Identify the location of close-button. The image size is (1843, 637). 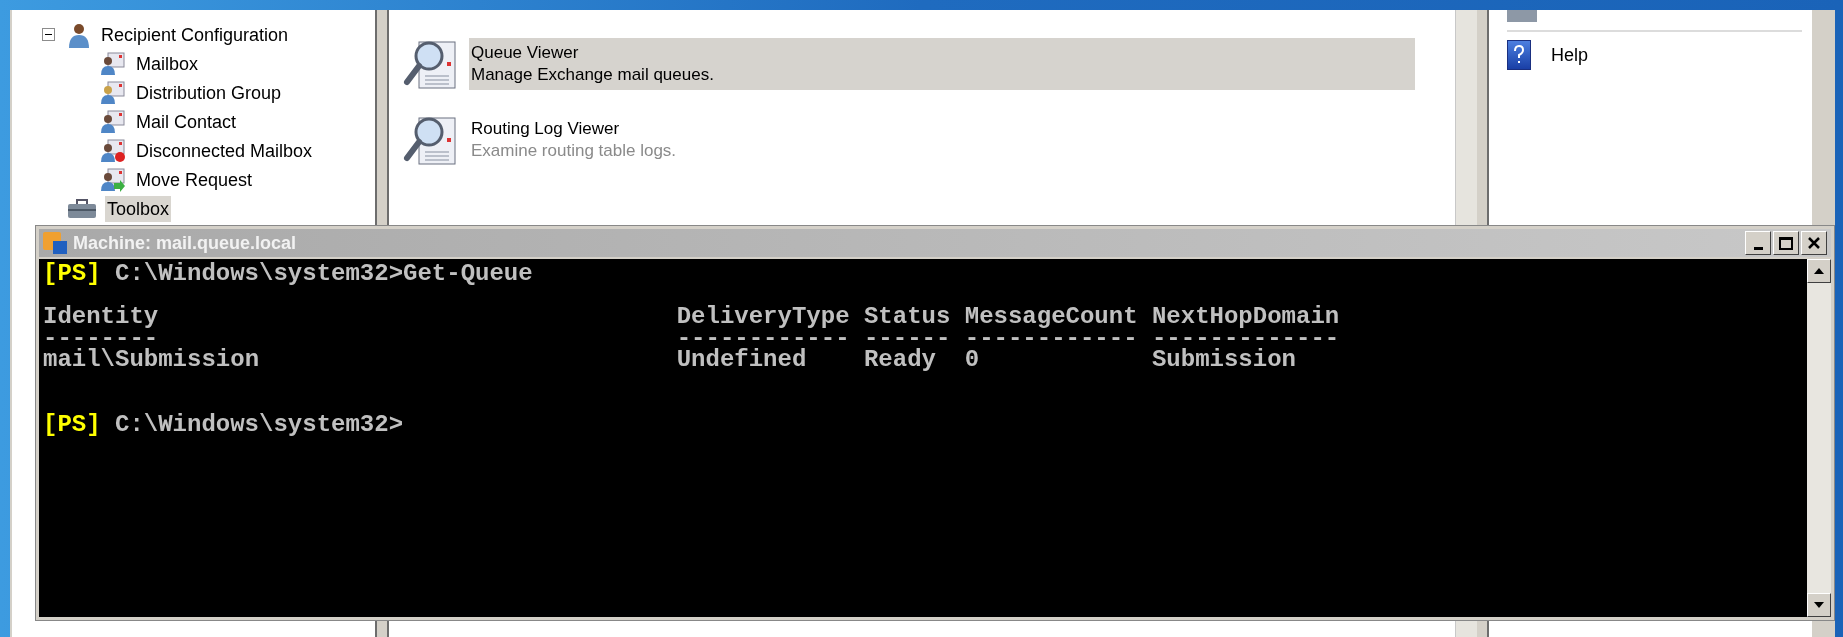
(1814, 243).